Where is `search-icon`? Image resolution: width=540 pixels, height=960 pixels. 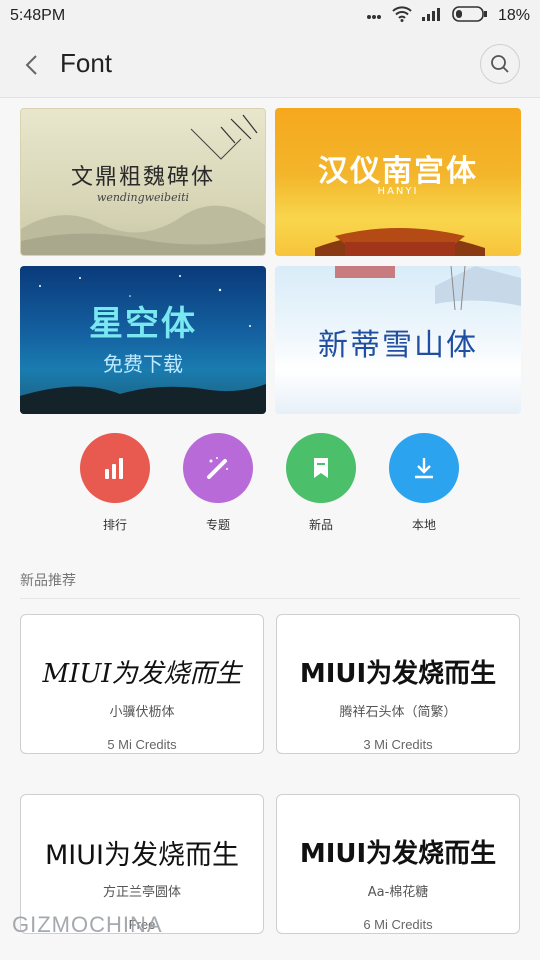
search-icon is located at coordinates (500, 64).